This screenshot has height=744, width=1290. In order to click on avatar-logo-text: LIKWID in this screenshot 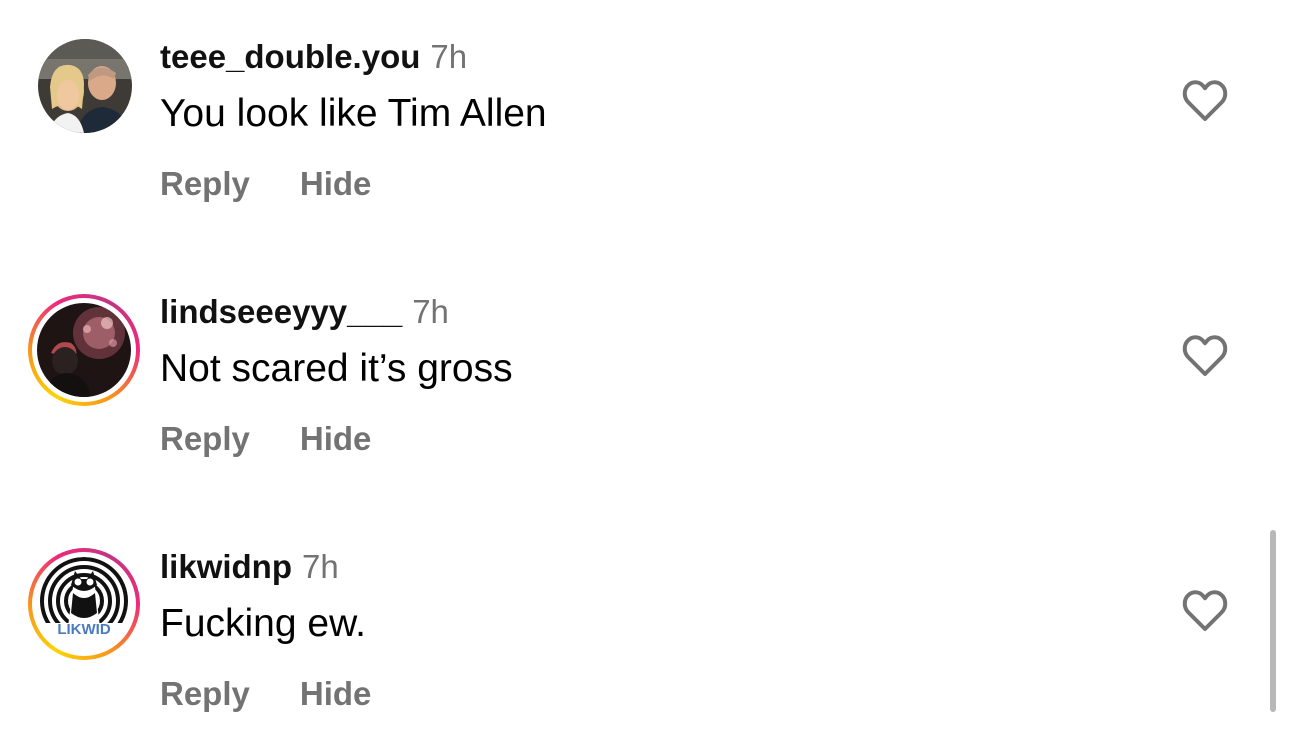, I will do `click(84, 629)`.